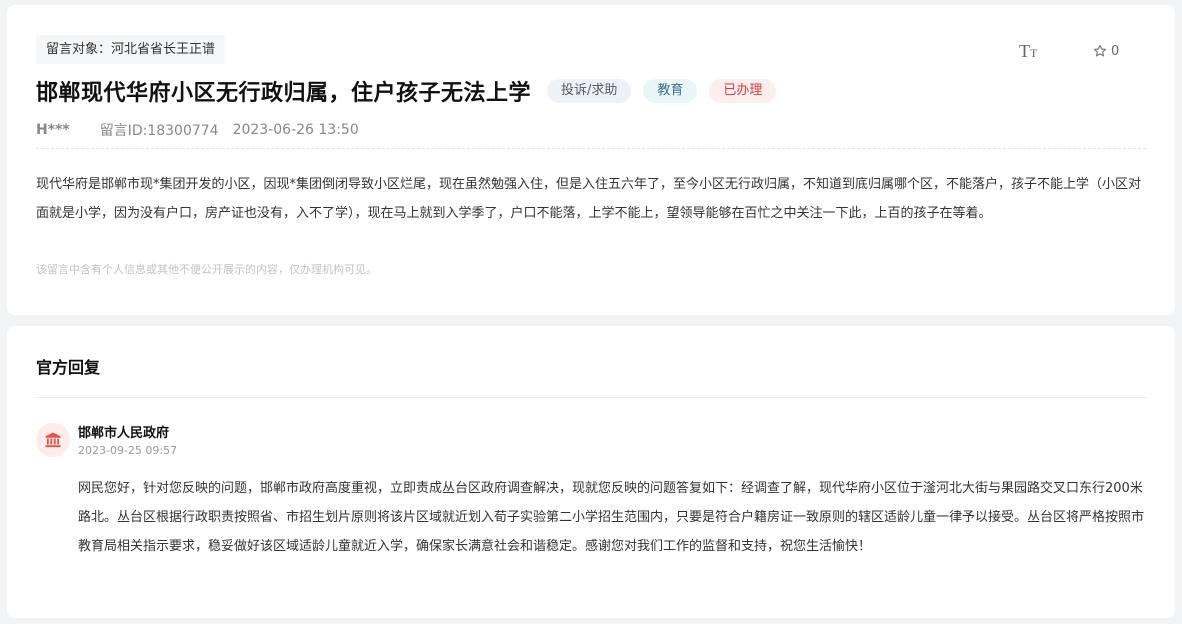  I want to click on message-id: 留言ID:18300774, so click(159, 131).